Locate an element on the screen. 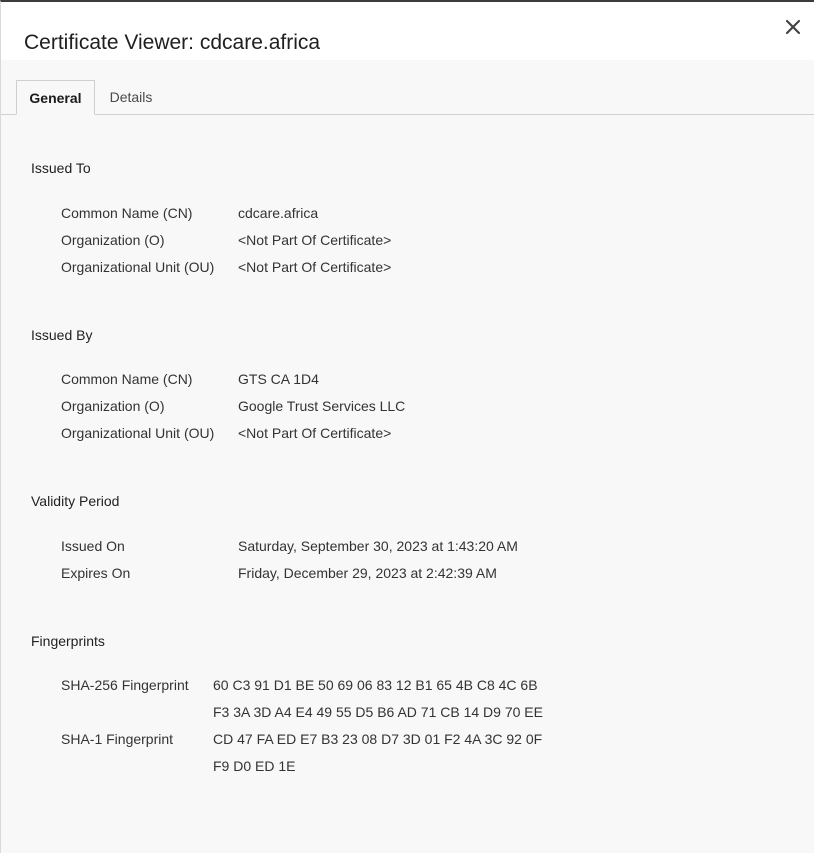  issued-by-cn-label: Common Name (CN) is located at coordinates (127, 379).